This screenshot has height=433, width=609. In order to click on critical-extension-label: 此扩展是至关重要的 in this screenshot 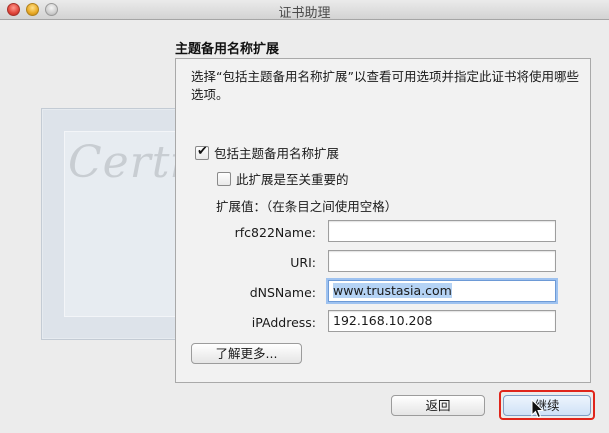, I will do `click(292, 179)`.